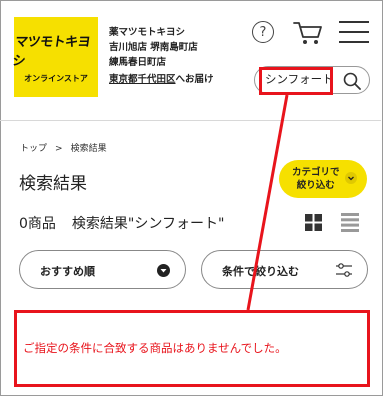 The image size is (383, 396). Describe the element at coordinates (194, 79) in the screenshot. I see `delivery-suffix: へお届け` at that location.